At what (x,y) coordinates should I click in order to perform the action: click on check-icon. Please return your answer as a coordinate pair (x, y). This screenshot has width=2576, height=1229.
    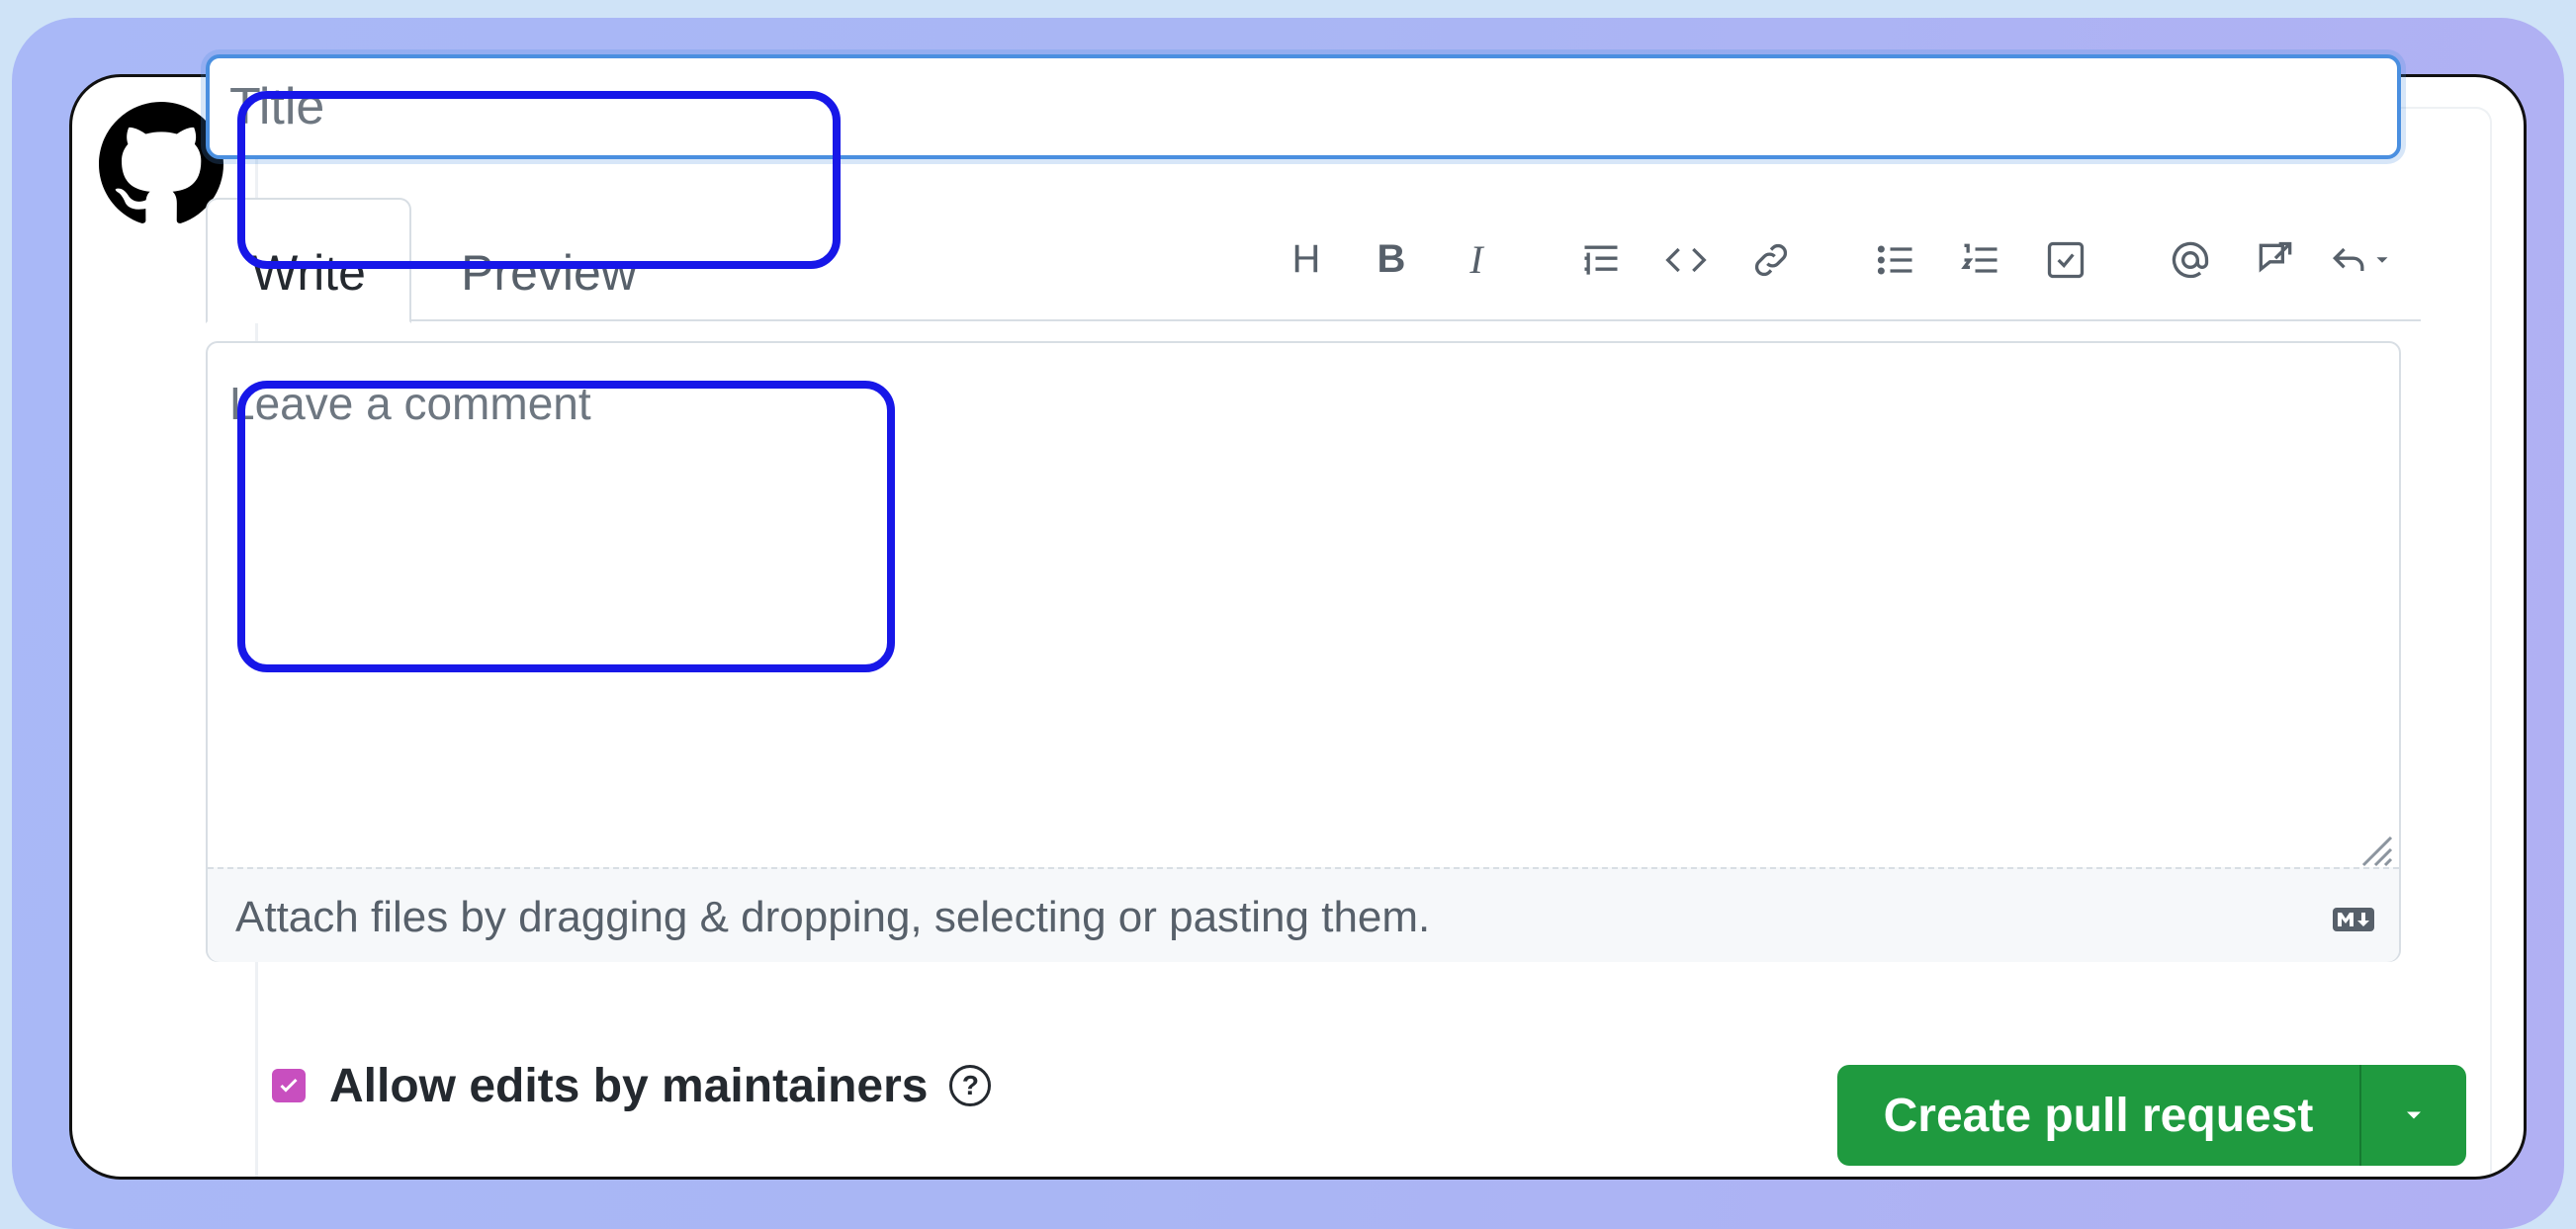
    Looking at the image, I should click on (289, 1085).